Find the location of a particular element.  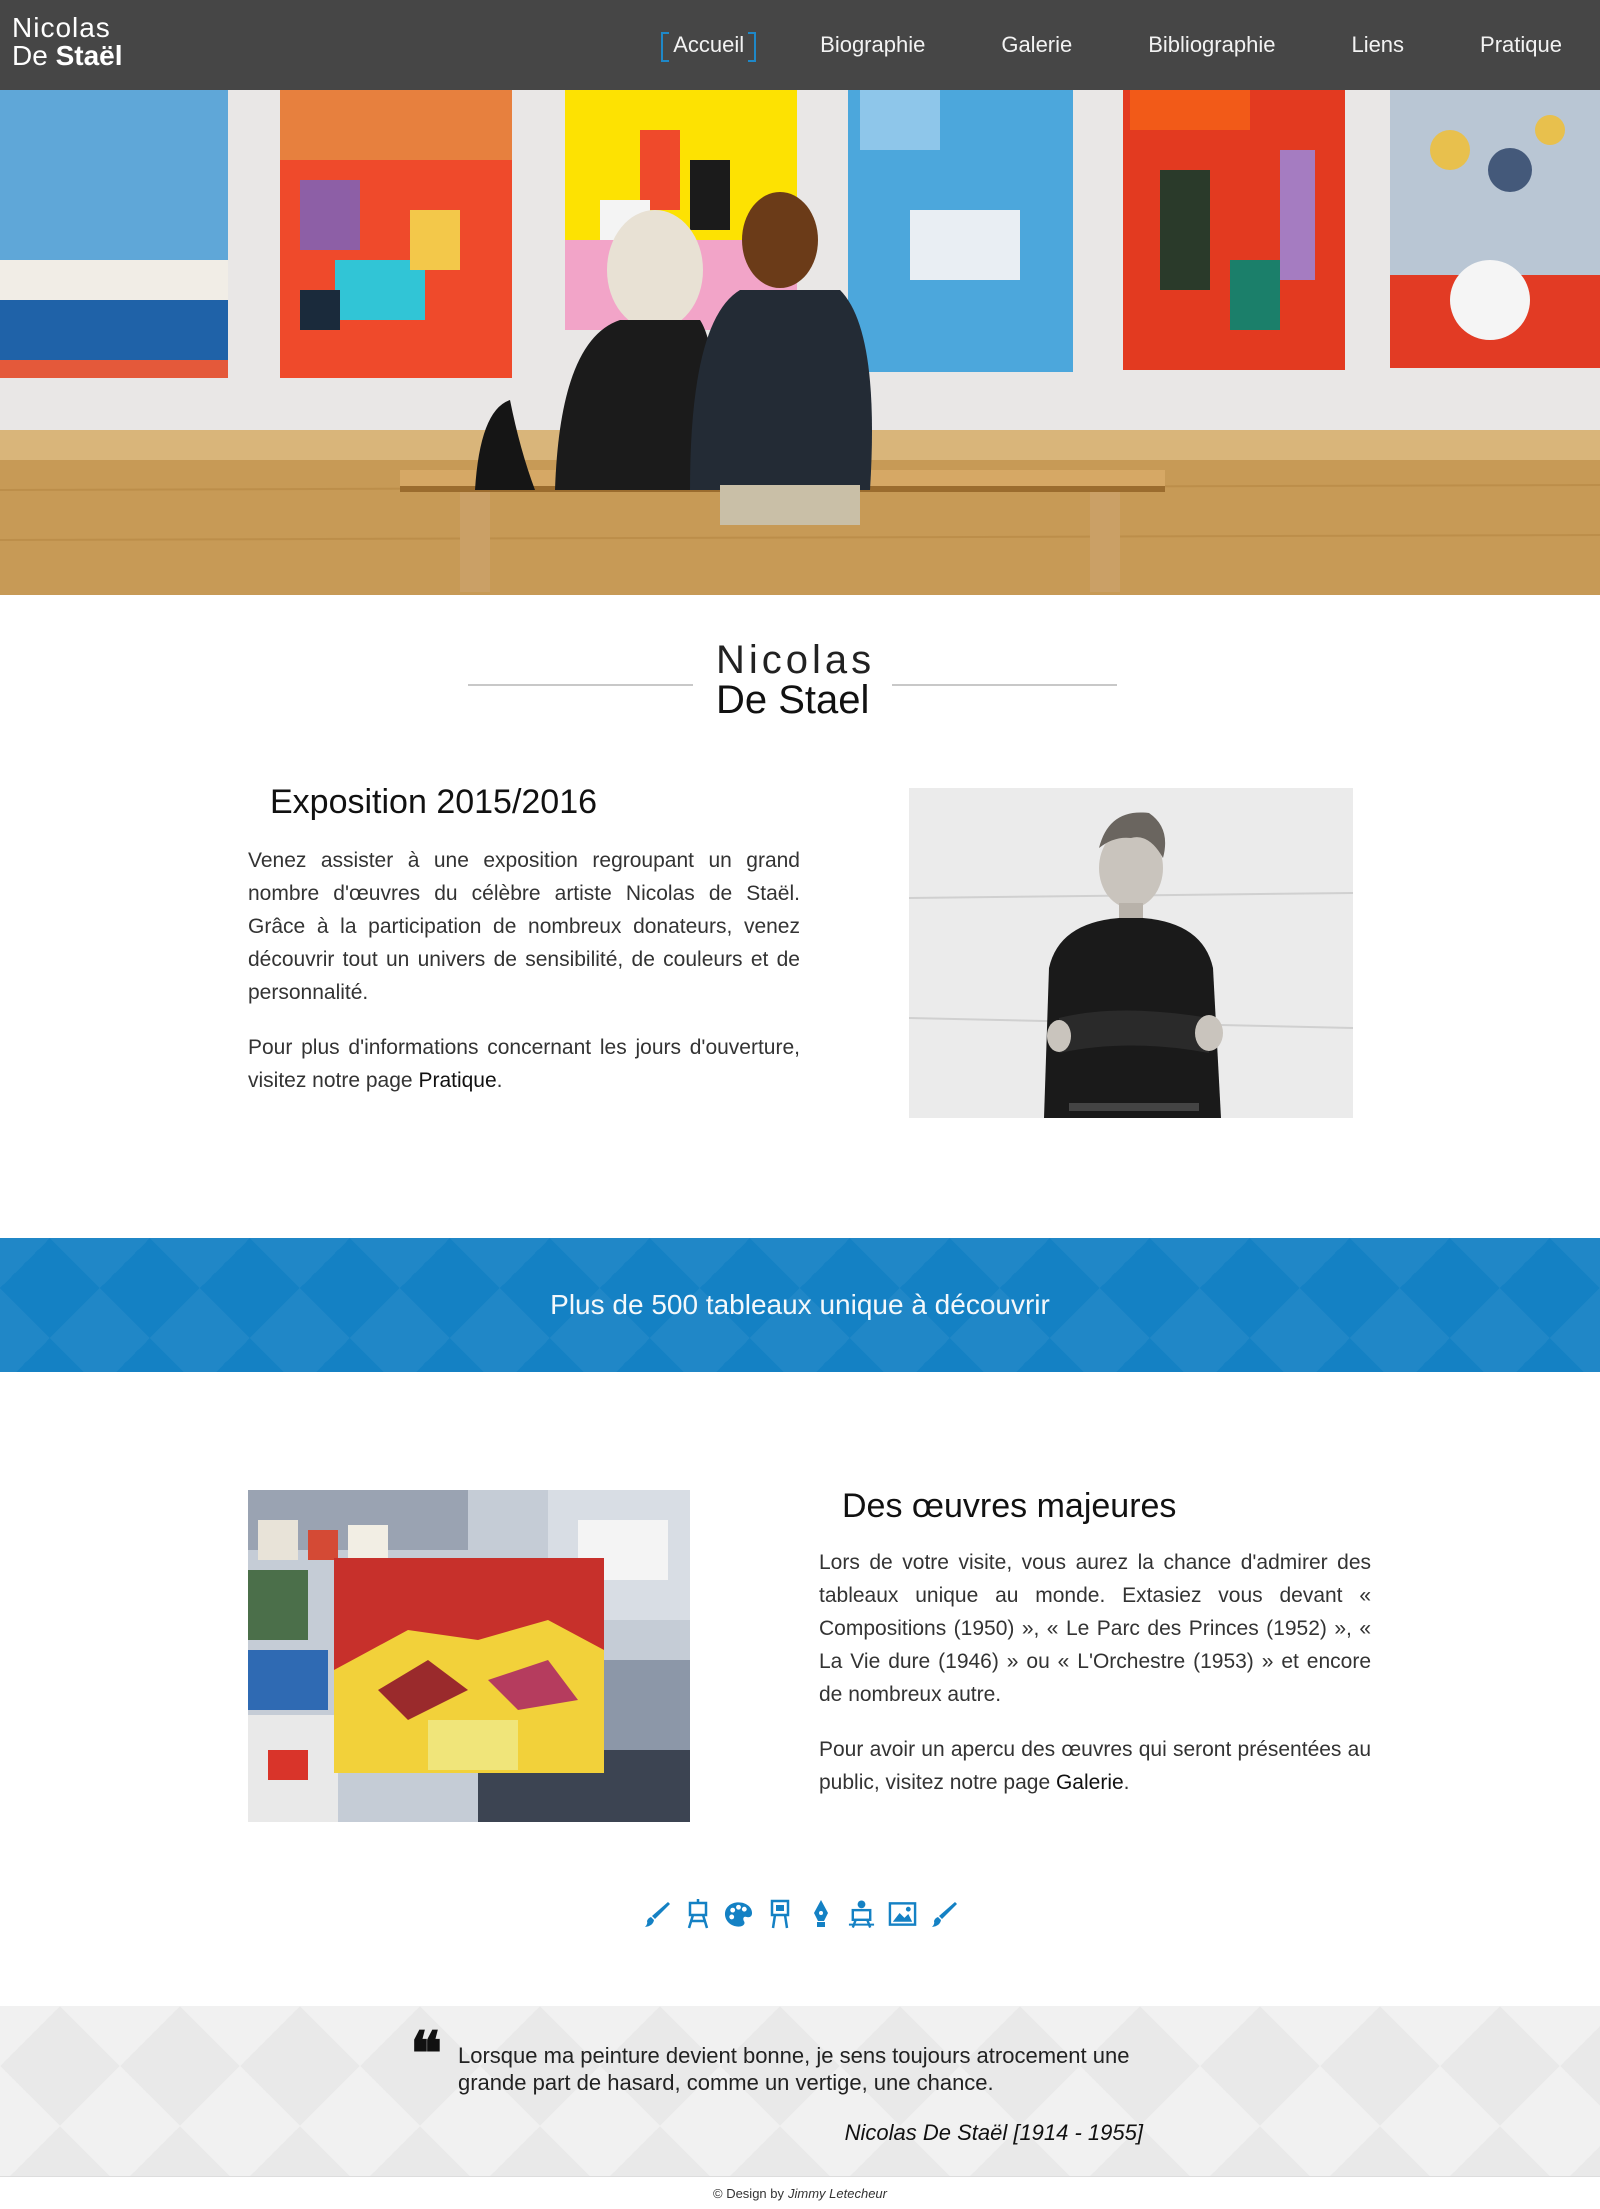

artist-portrait is located at coordinates (1131, 953).